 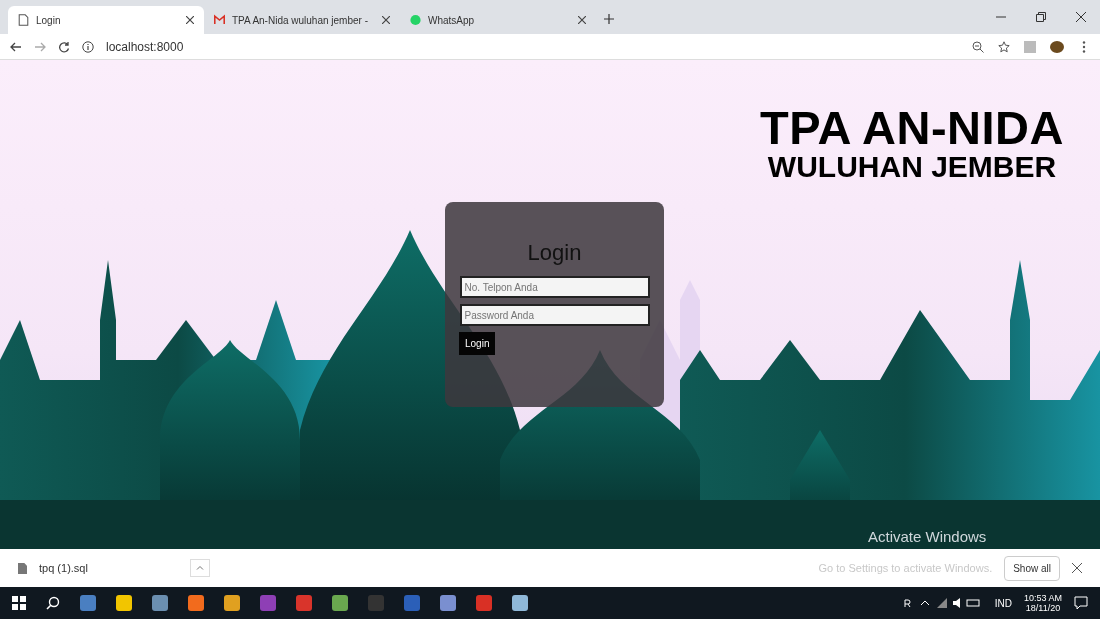 I want to click on zoom-out-icon, so click(x=978, y=46).